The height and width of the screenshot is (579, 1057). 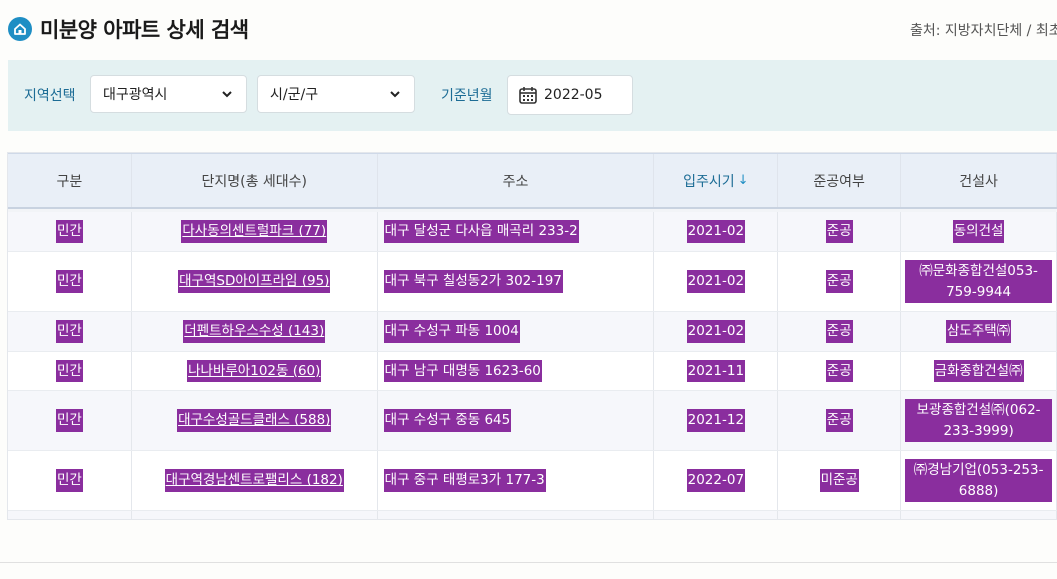 I want to click on complex-name-link: 대구수성골드클래스 (588), so click(x=254, y=420).